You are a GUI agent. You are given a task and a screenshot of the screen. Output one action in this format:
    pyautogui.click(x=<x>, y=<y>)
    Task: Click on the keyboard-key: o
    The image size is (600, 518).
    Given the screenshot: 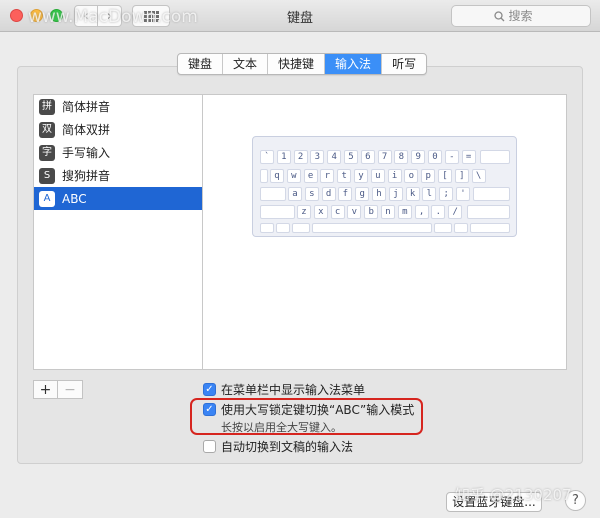 What is the action you would take?
    pyautogui.click(x=411, y=176)
    